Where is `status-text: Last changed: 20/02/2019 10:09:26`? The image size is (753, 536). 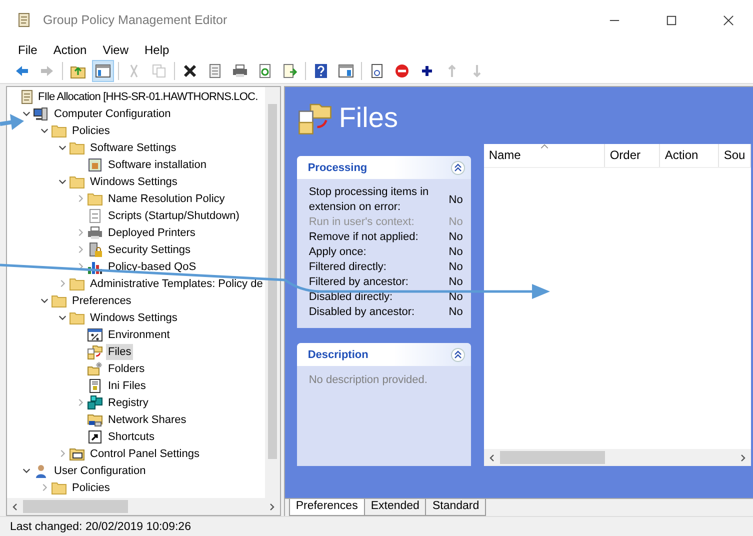
status-text: Last changed: 20/02/2019 10:09:26 is located at coordinates (100, 526).